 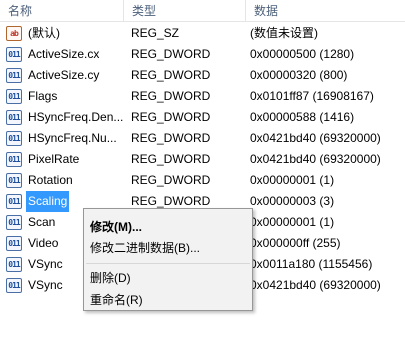 What do you see at coordinates (284, 33) in the screenshot?
I see `value-data-cell: (数值未设置)` at bounding box center [284, 33].